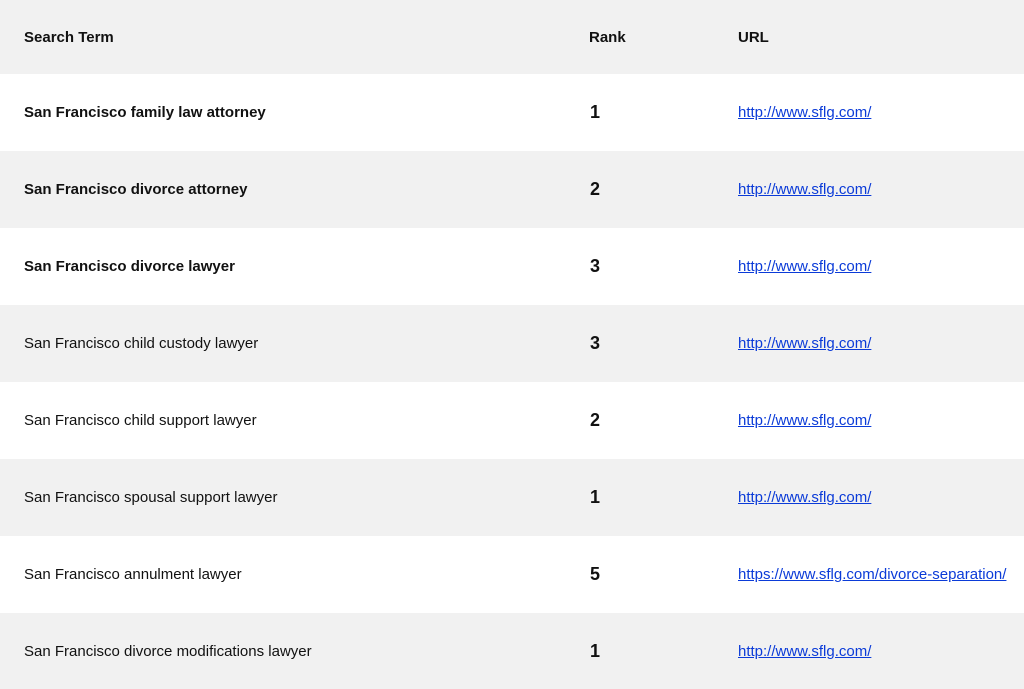 Image resolution: width=1024 pixels, height=689 pixels. Describe the element at coordinates (595, 574) in the screenshot. I see `rank-cell: 5` at that location.